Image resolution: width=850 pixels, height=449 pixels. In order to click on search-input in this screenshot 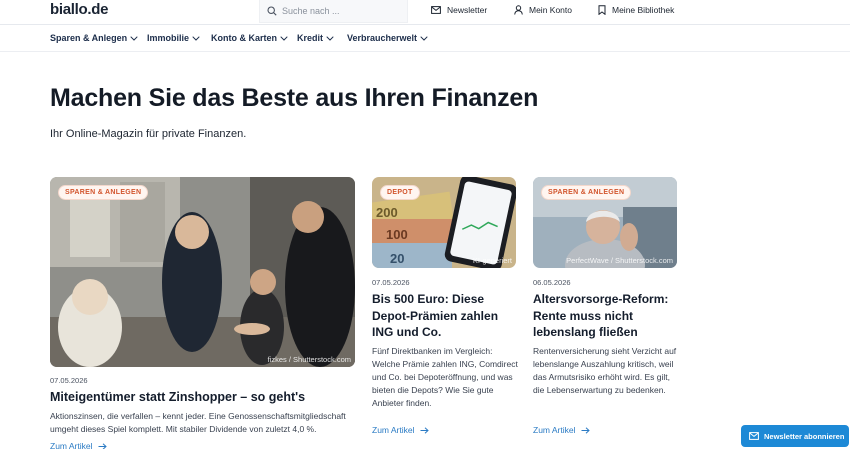, I will do `click(339, 11)`.